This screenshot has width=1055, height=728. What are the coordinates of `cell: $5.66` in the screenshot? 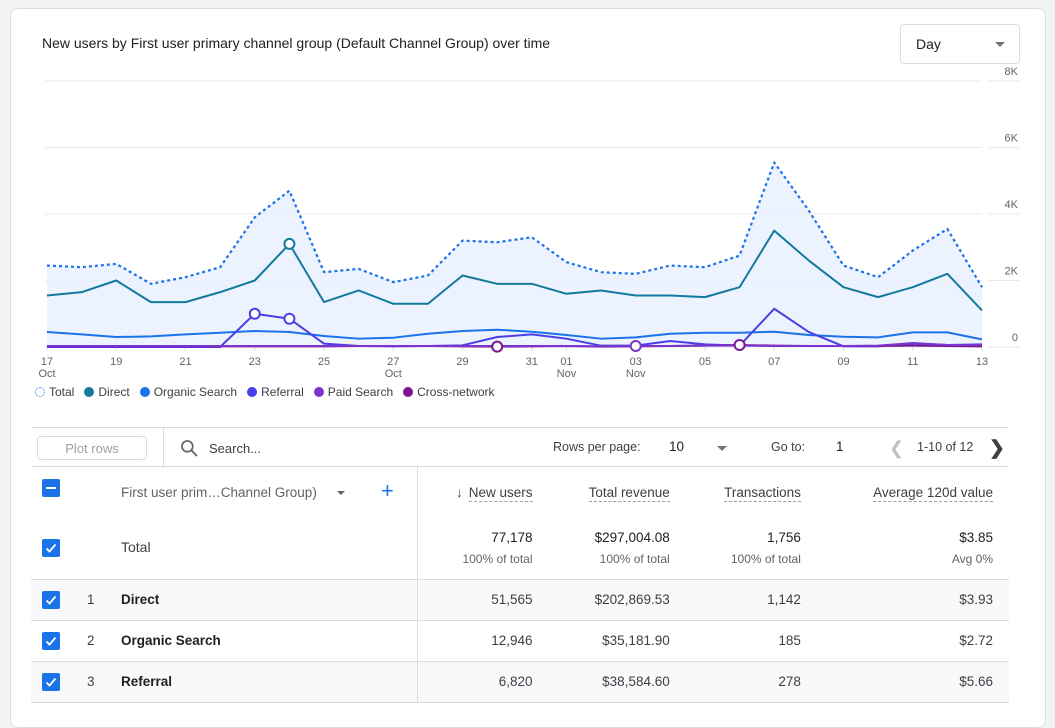 It's located at (912, 682).